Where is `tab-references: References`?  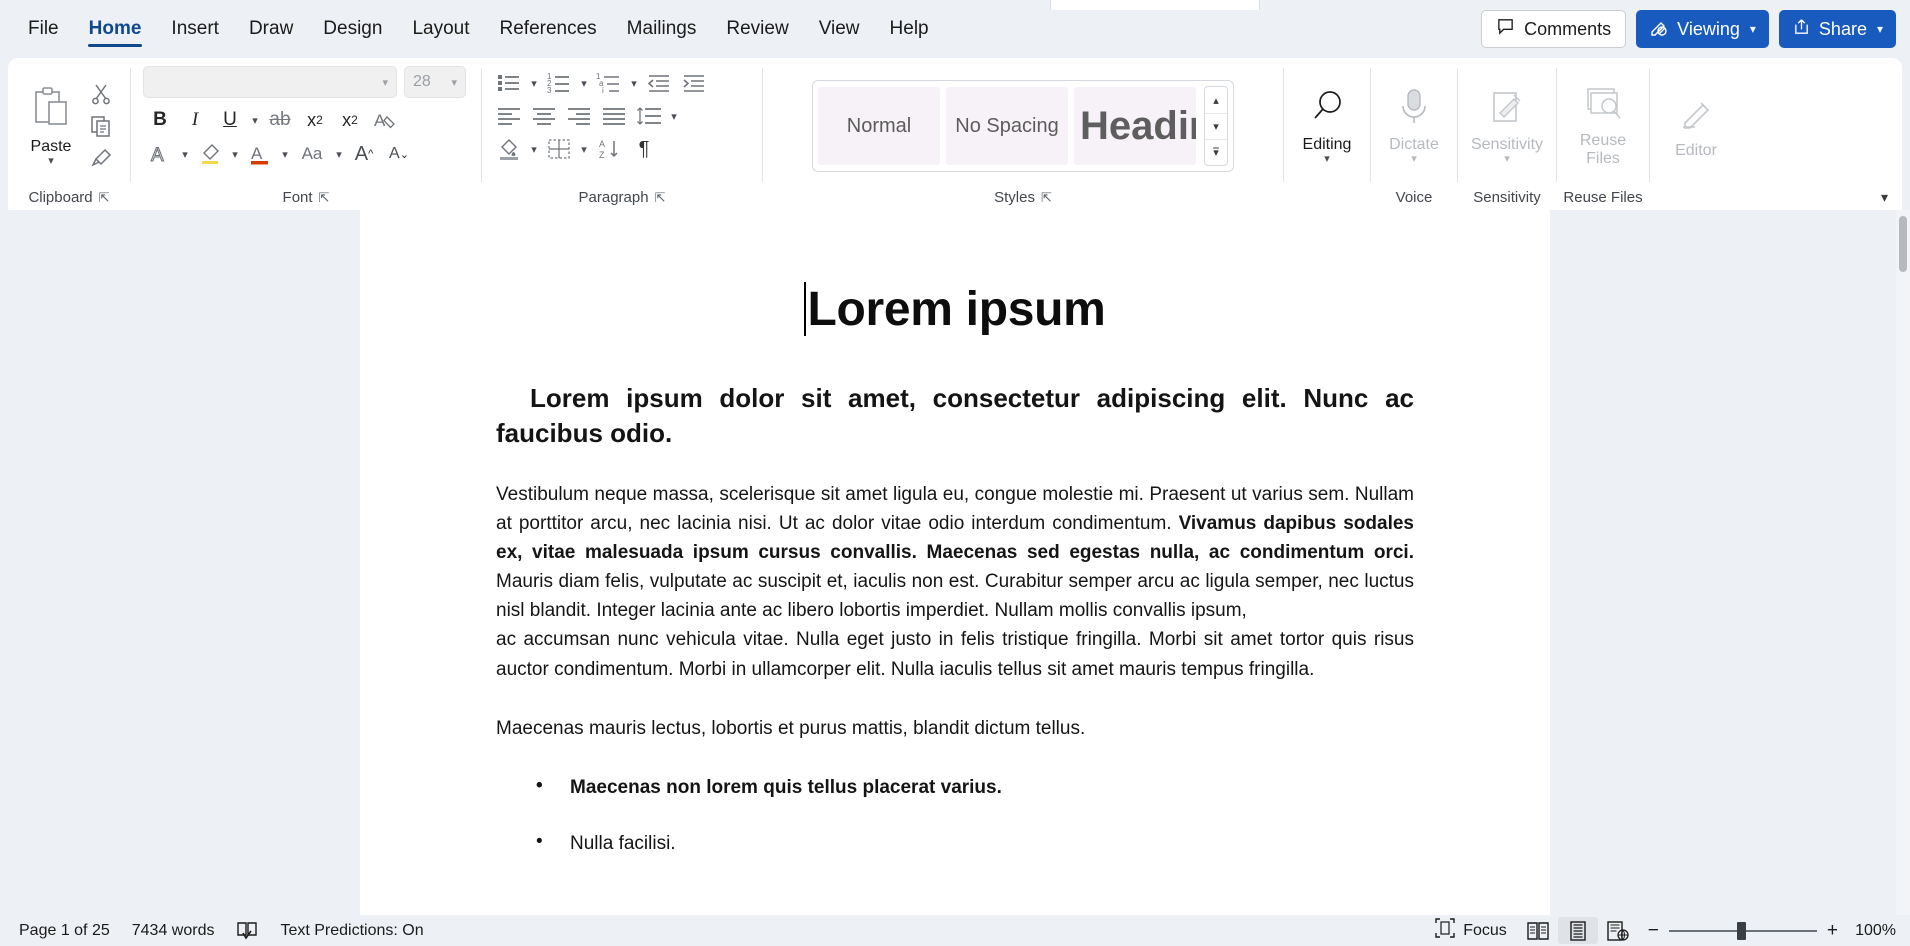 tab-references: References is located at coordinates (548, 29).